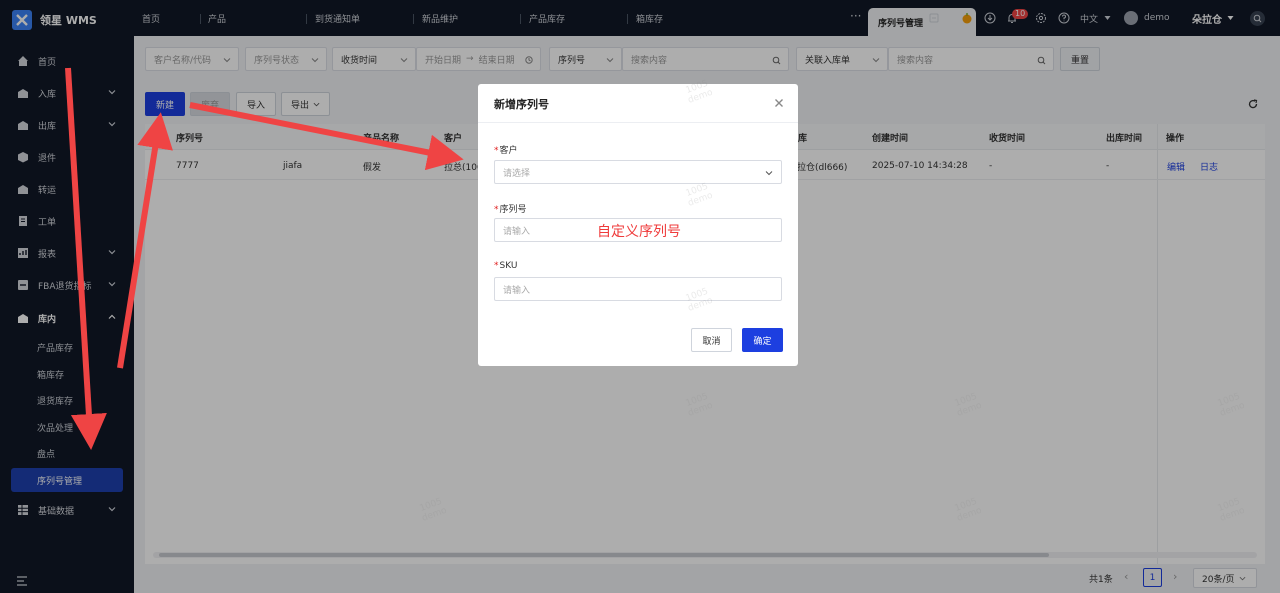 The height and width of the screenshot is (593, 1280). What do you see at coordinates (326, 136) in the screenshot?
I see `arrow-right` at bounding box center [326, 136].